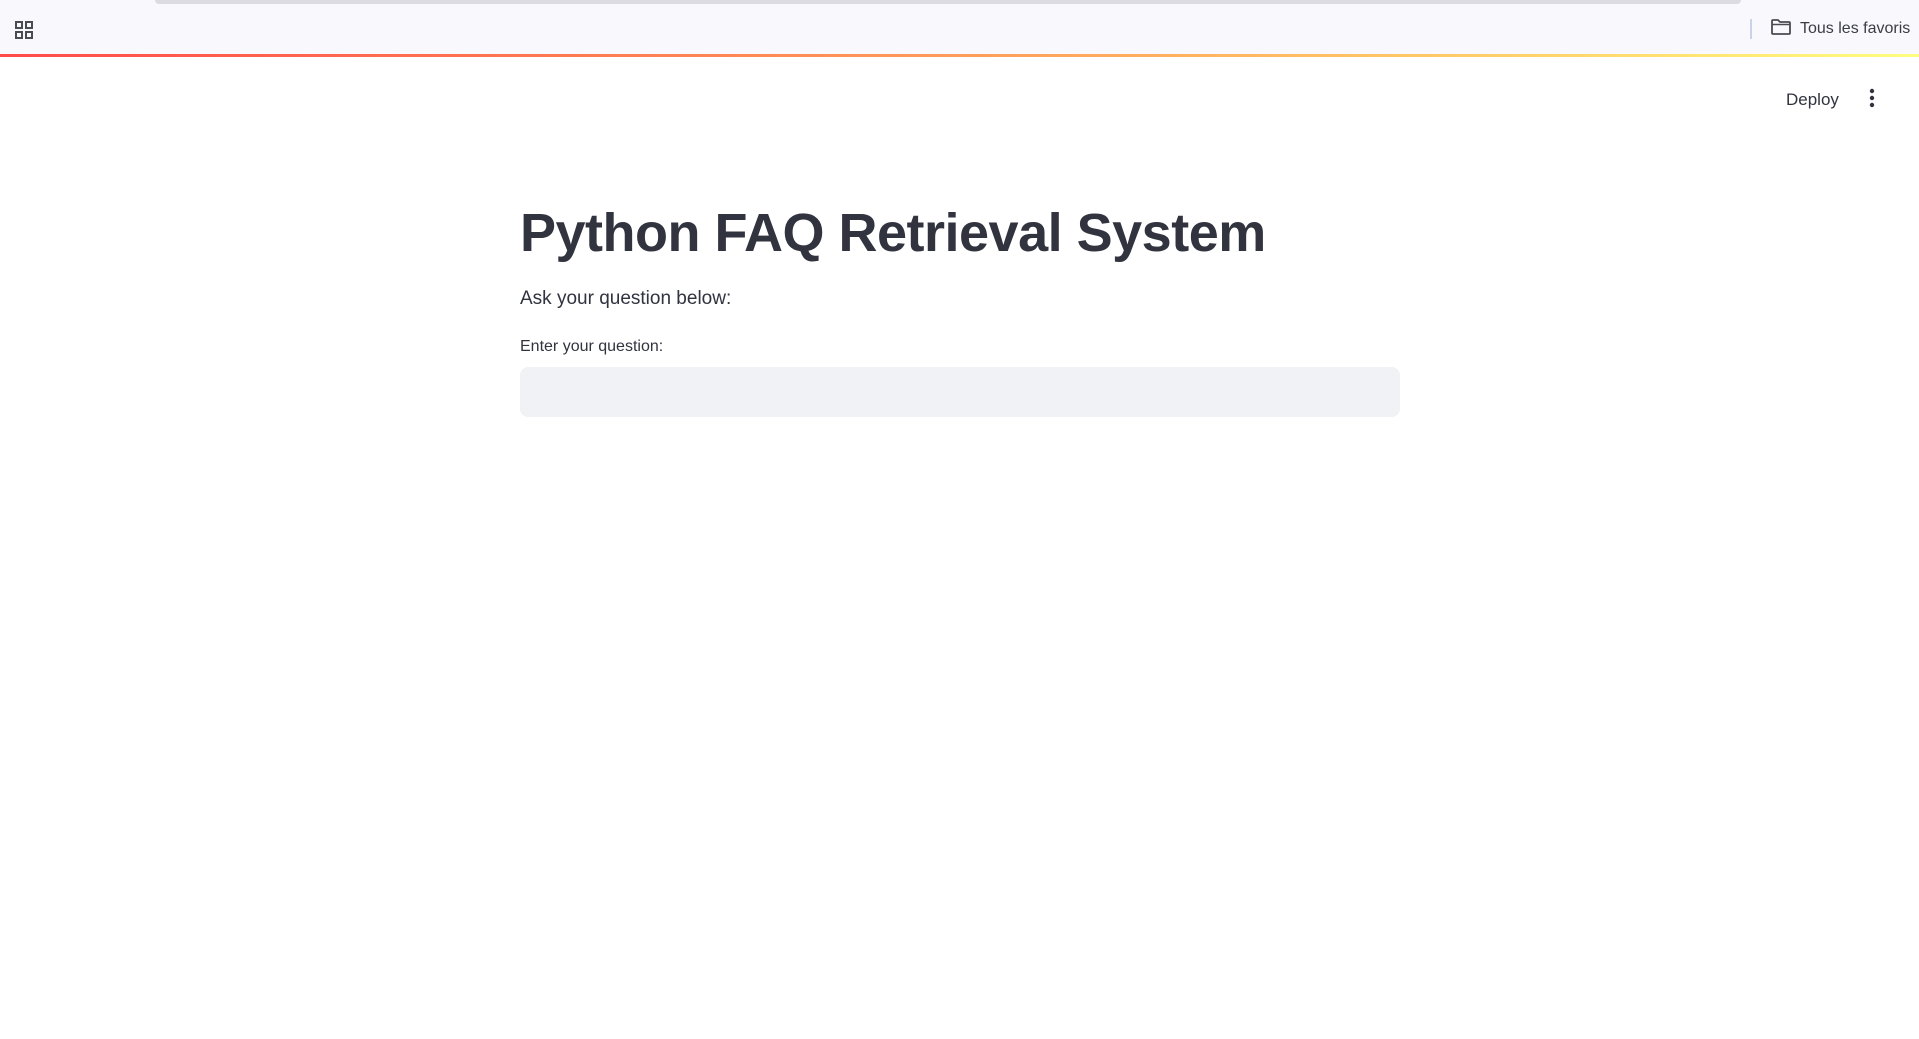 The height and width of the screenshot is (1039, 1919). I want to click on page-subtitle: Ask your question below:, so click(626, 298).